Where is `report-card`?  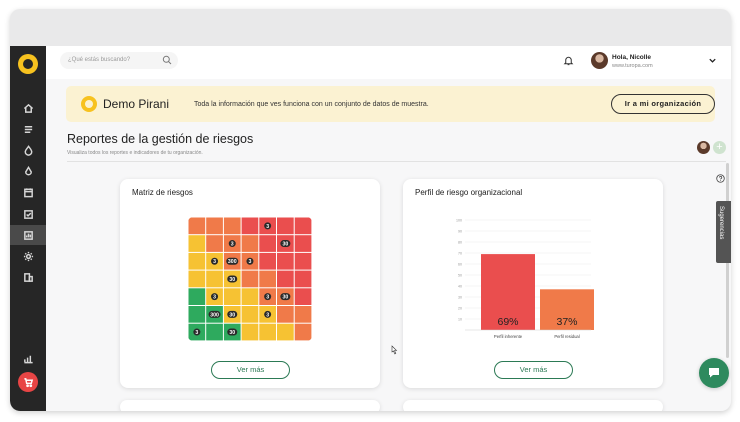
report-card is located at coordinates (533, 405).